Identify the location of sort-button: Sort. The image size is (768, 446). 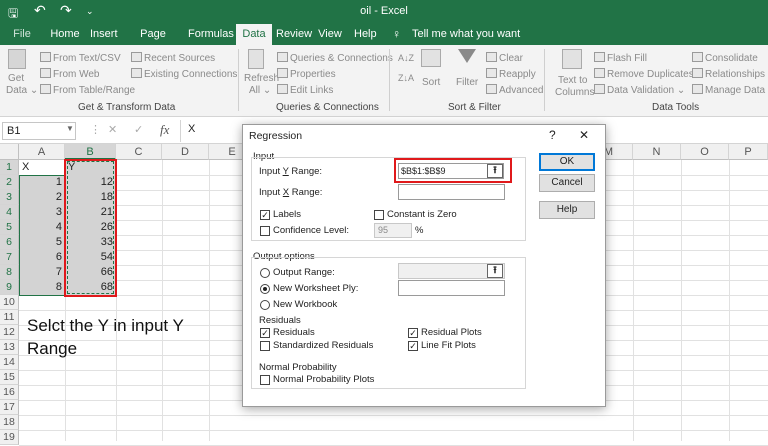
(431, 82).